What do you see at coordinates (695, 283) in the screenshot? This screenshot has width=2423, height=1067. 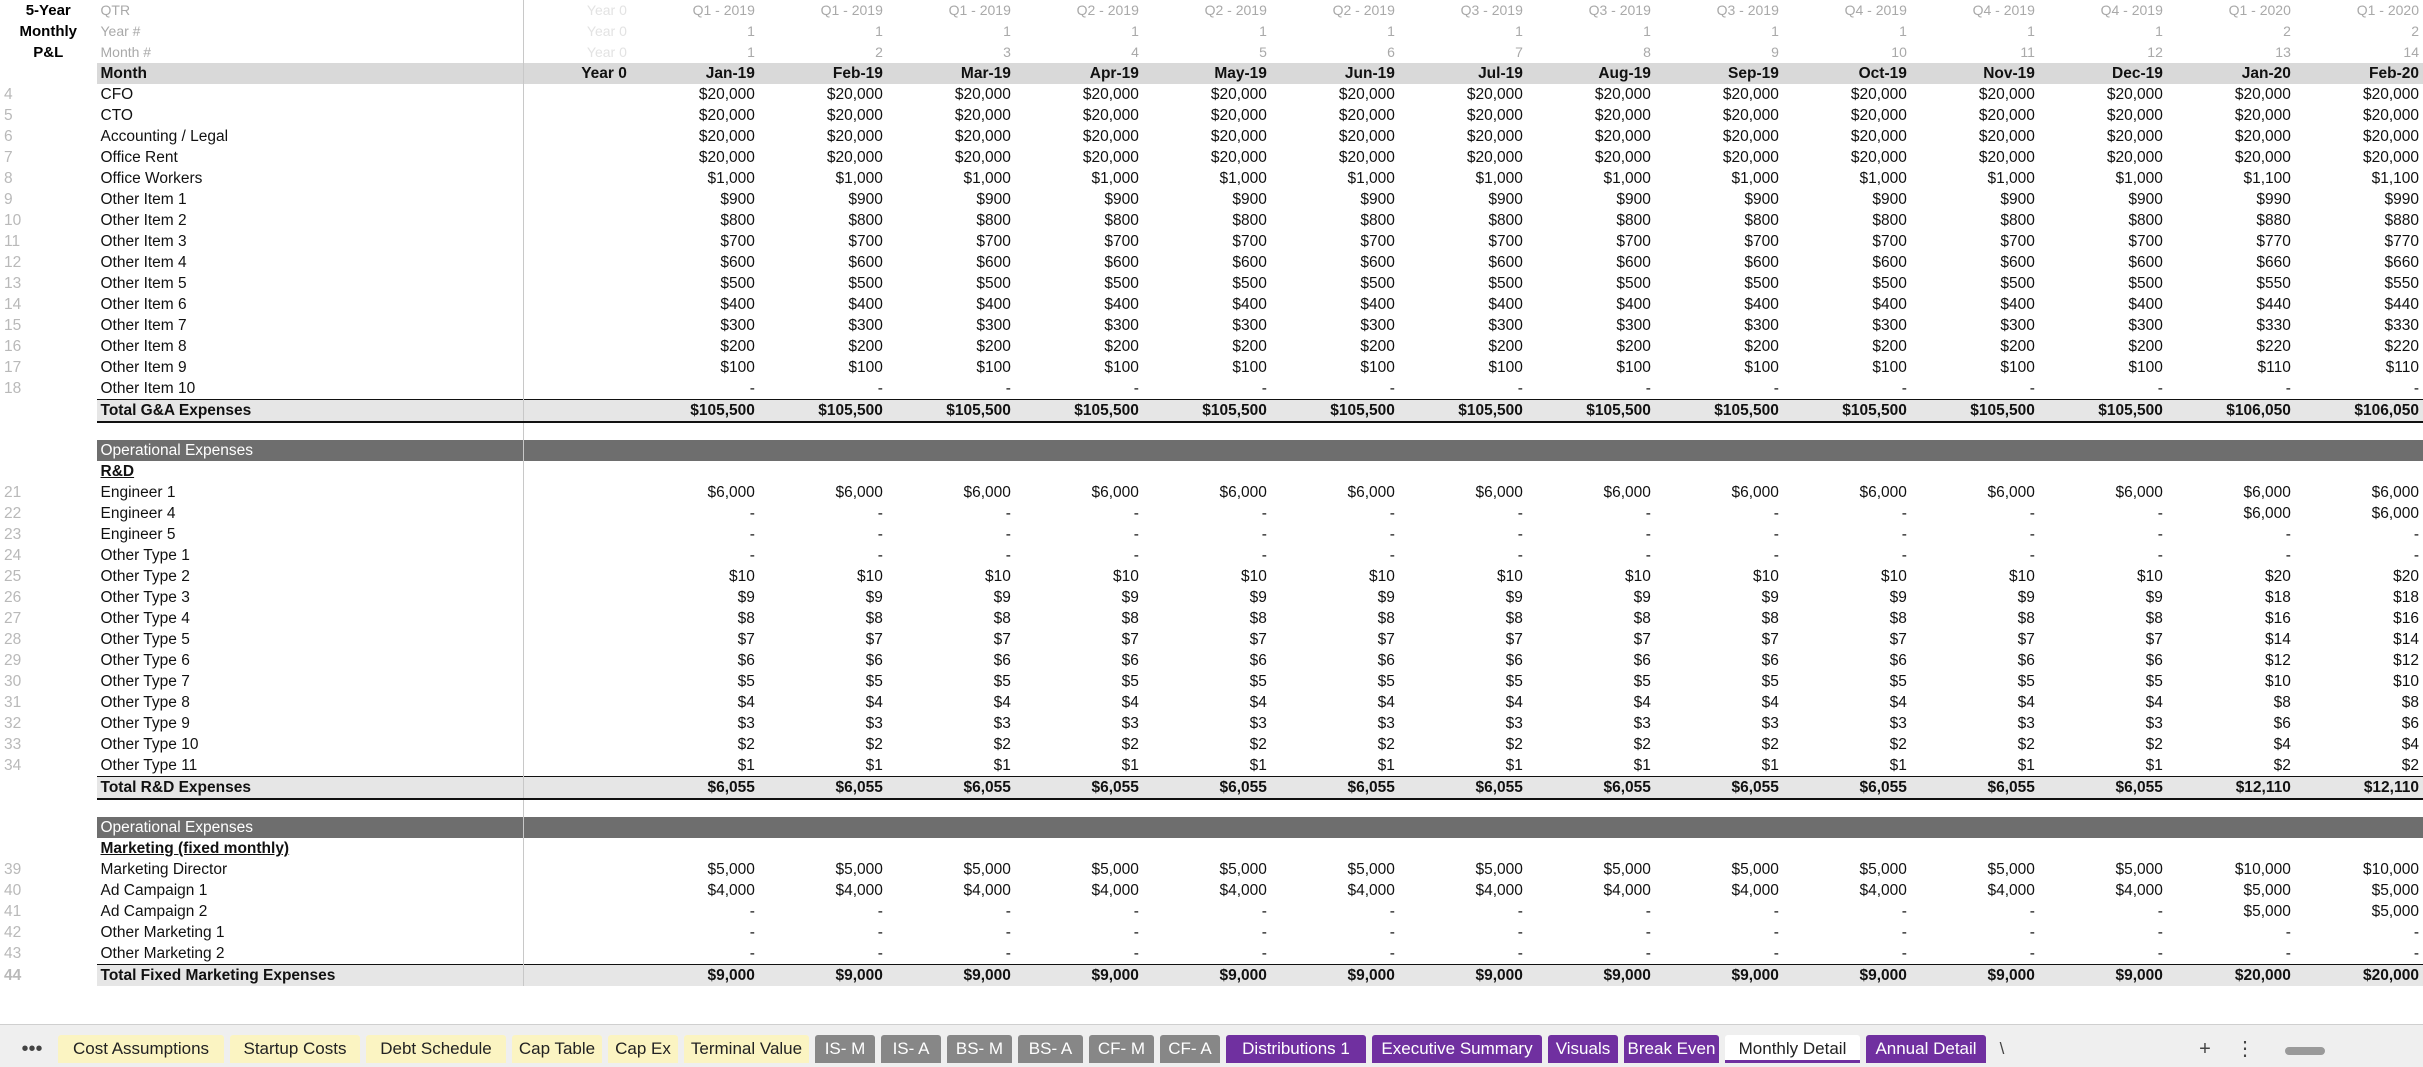 I see `value-cell: $500` at bounding box center [695, 283].